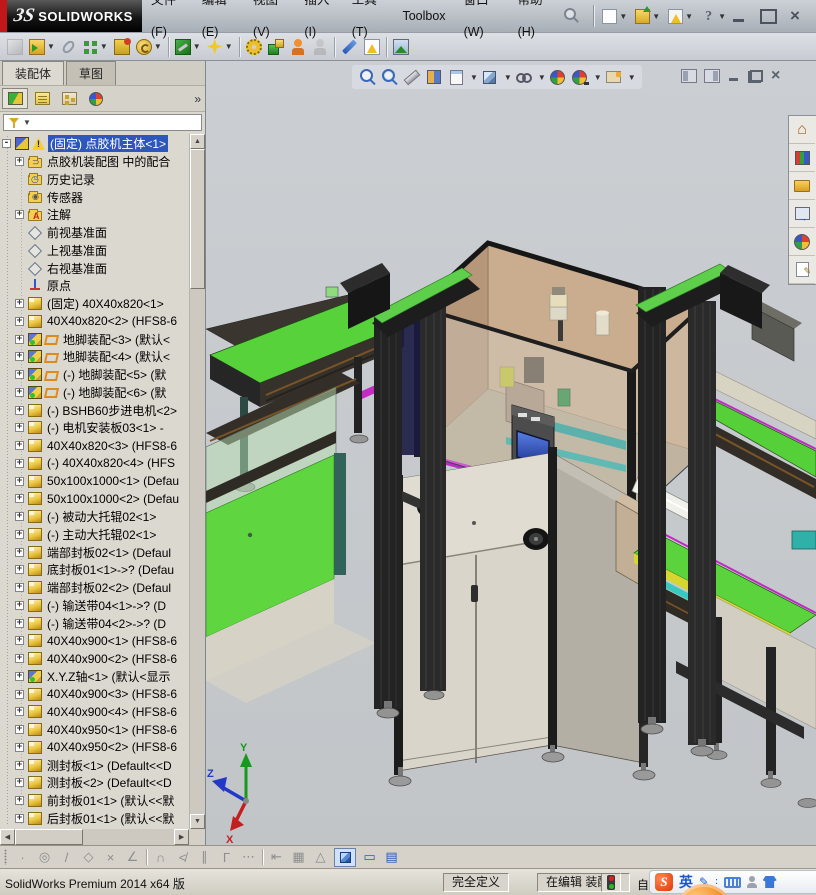  I want to click on tree-item: + 测封板<1> (Default<<D, so click(94, 765).